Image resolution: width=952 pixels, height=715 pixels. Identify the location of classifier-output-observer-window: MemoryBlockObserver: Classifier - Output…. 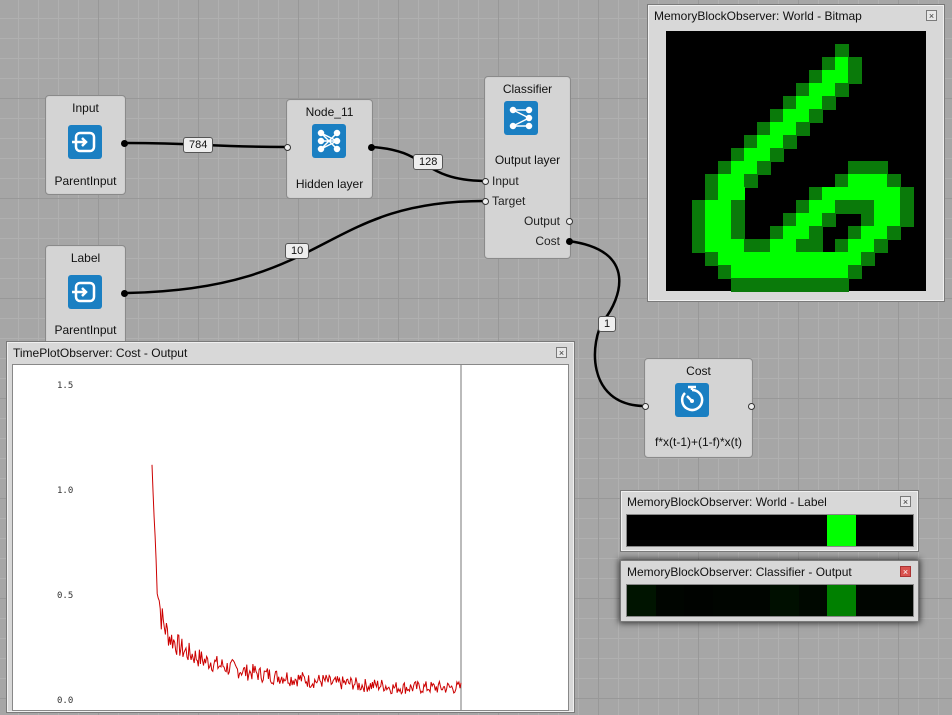
(769, 591).